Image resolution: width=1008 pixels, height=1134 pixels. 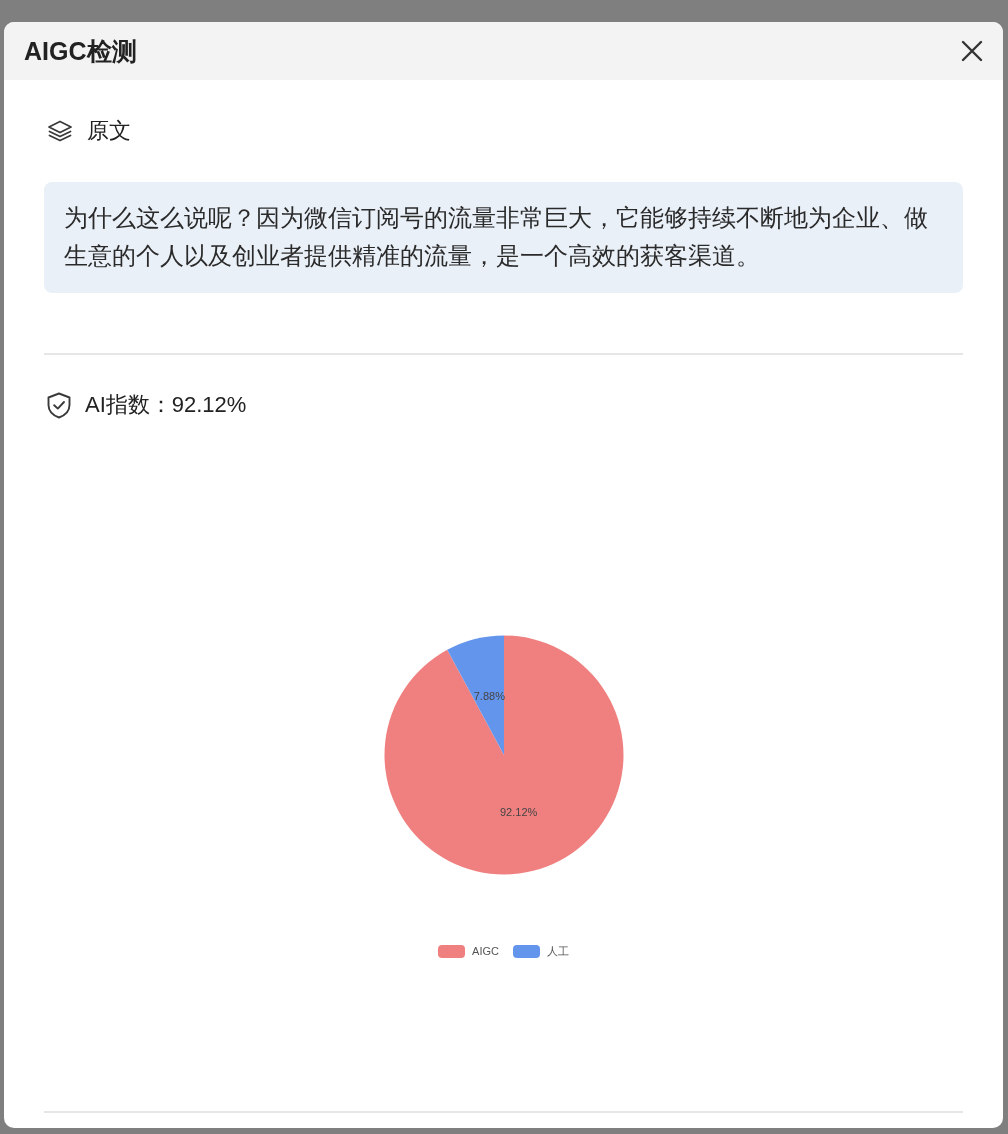 I want to click on legend-label: 人工, so click(x=557, y=951).